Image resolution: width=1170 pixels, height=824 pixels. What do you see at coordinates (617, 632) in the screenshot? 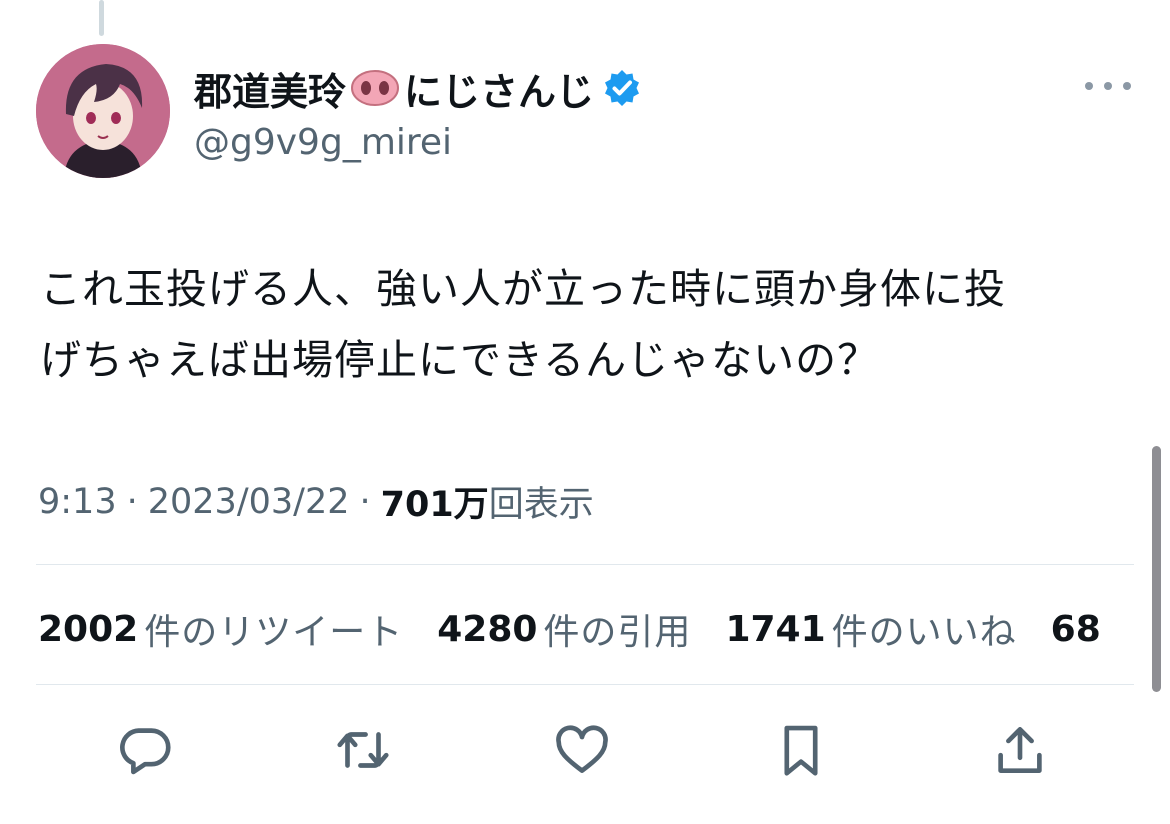
I see `quotes-label: 件の引用` at bounding box center [617, 632].